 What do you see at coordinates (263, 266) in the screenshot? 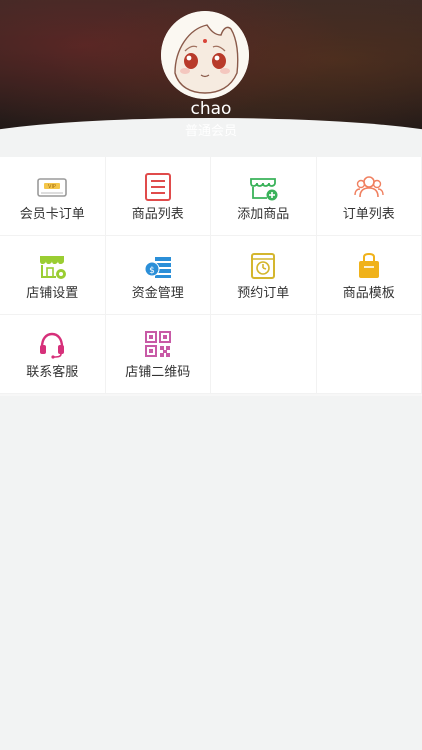
I see `appointment-icon` at bounding box center [263, 266].